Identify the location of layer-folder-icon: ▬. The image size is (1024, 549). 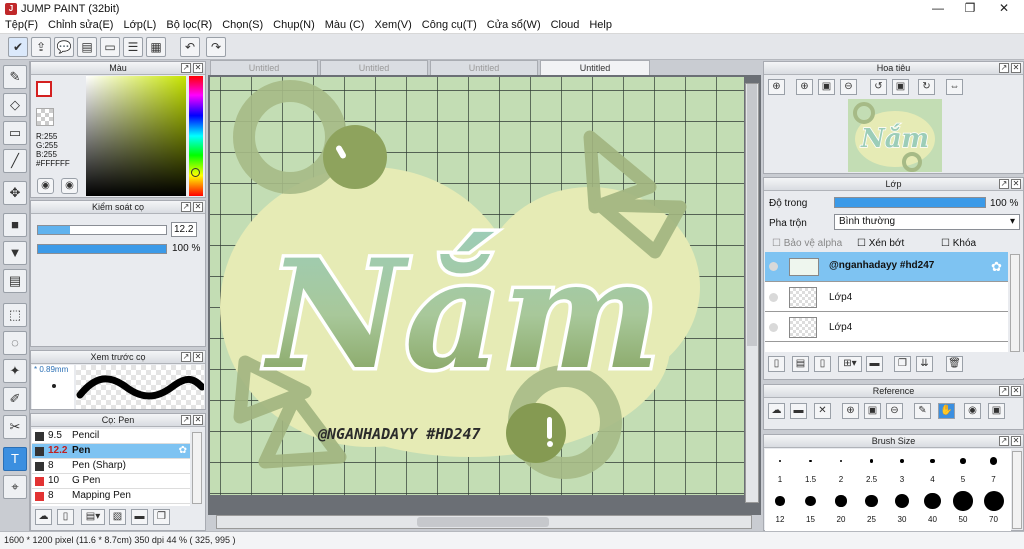
(874, 364).